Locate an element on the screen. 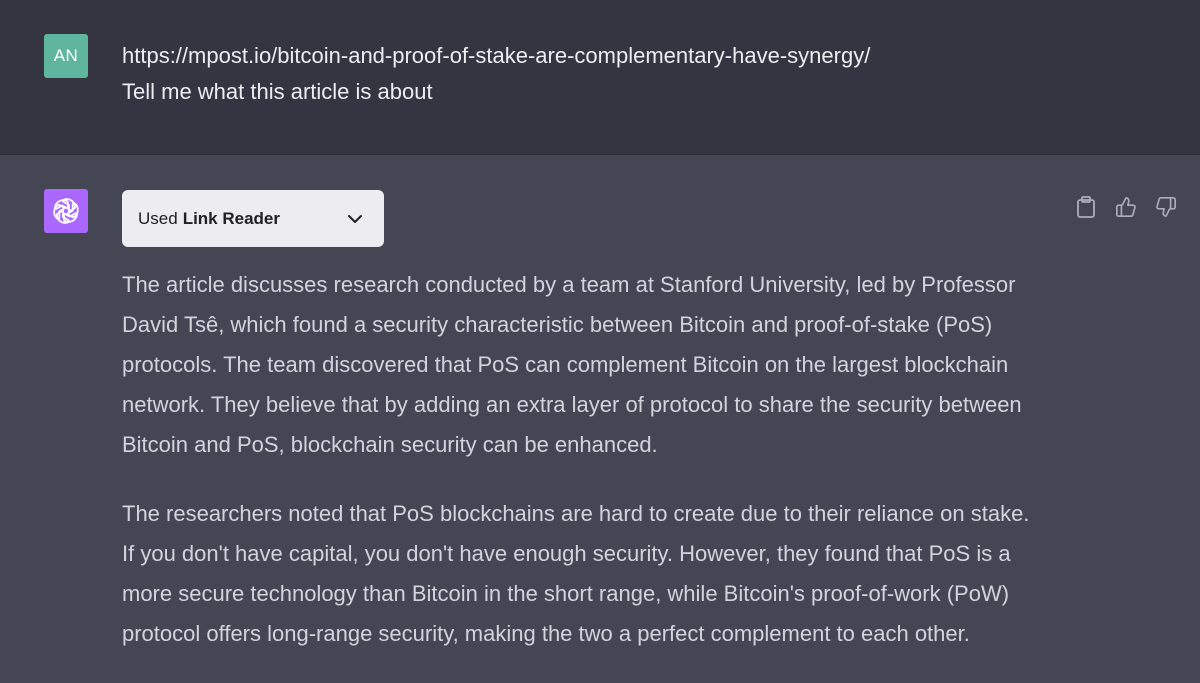 This screenshot has height=683, width=1200. message-actions is located at coordinates (1126, 207).